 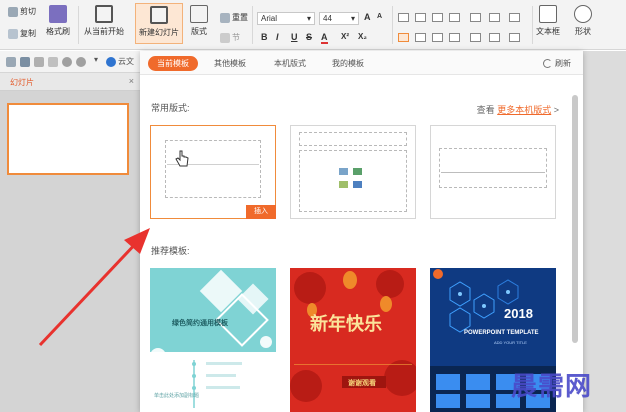 I want to click on annotation-arrow, so click(x=94, y=287).